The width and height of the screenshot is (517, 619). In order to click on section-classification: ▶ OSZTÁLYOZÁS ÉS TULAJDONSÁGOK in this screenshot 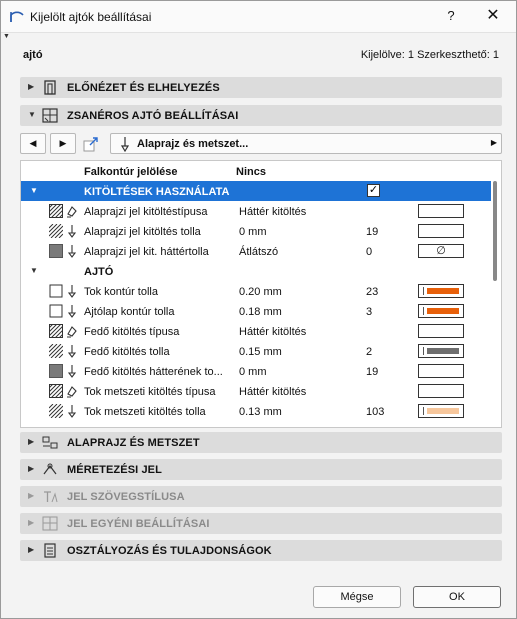, I will do `click(261, 550)`.